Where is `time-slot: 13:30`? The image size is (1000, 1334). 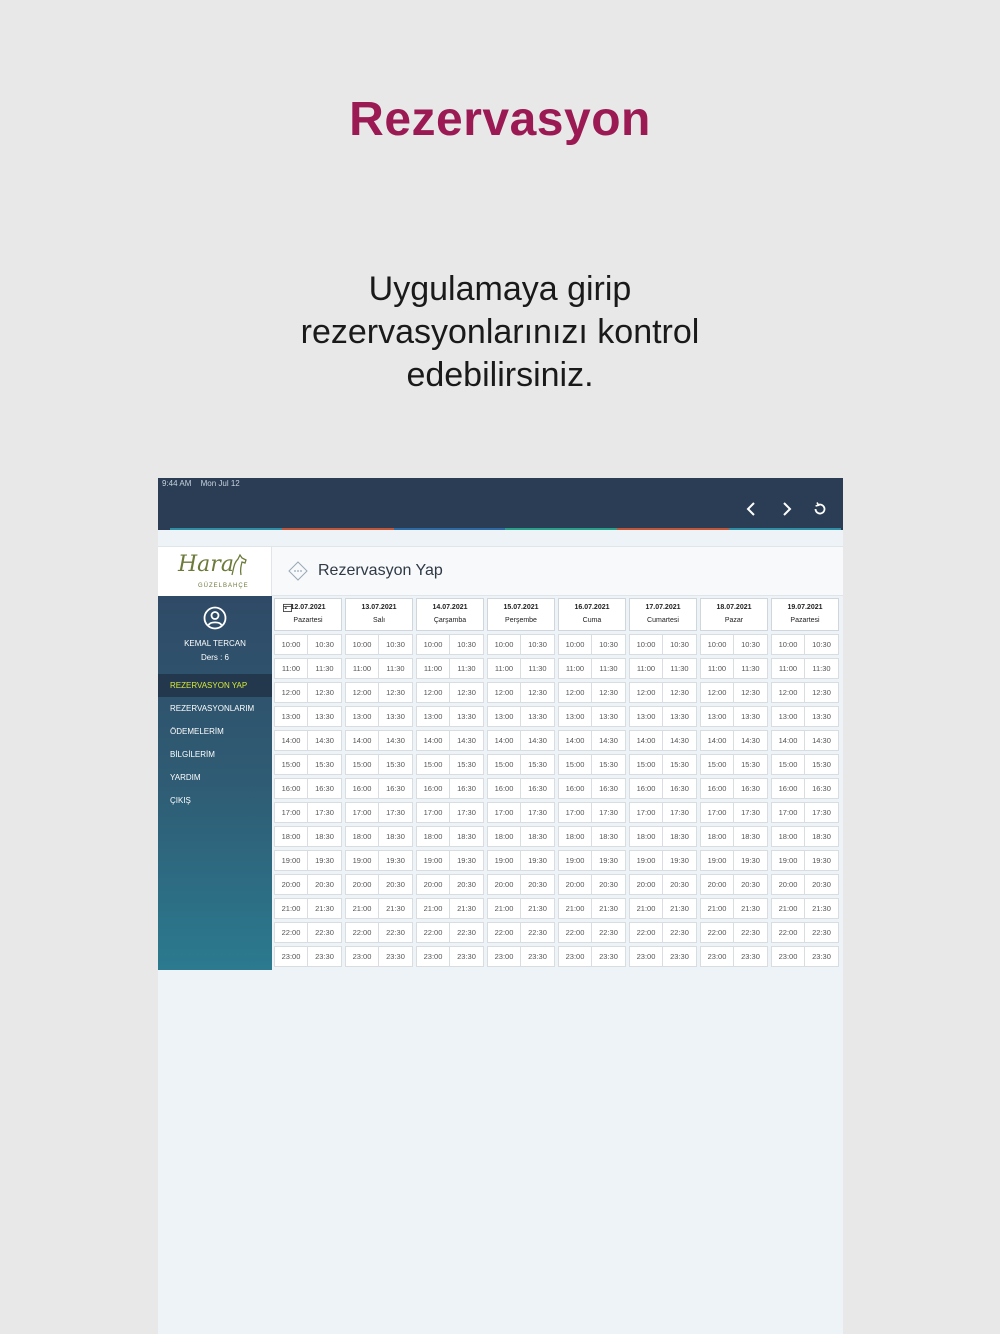
time-slot: 13:30 is located at coordinates (680, 716).